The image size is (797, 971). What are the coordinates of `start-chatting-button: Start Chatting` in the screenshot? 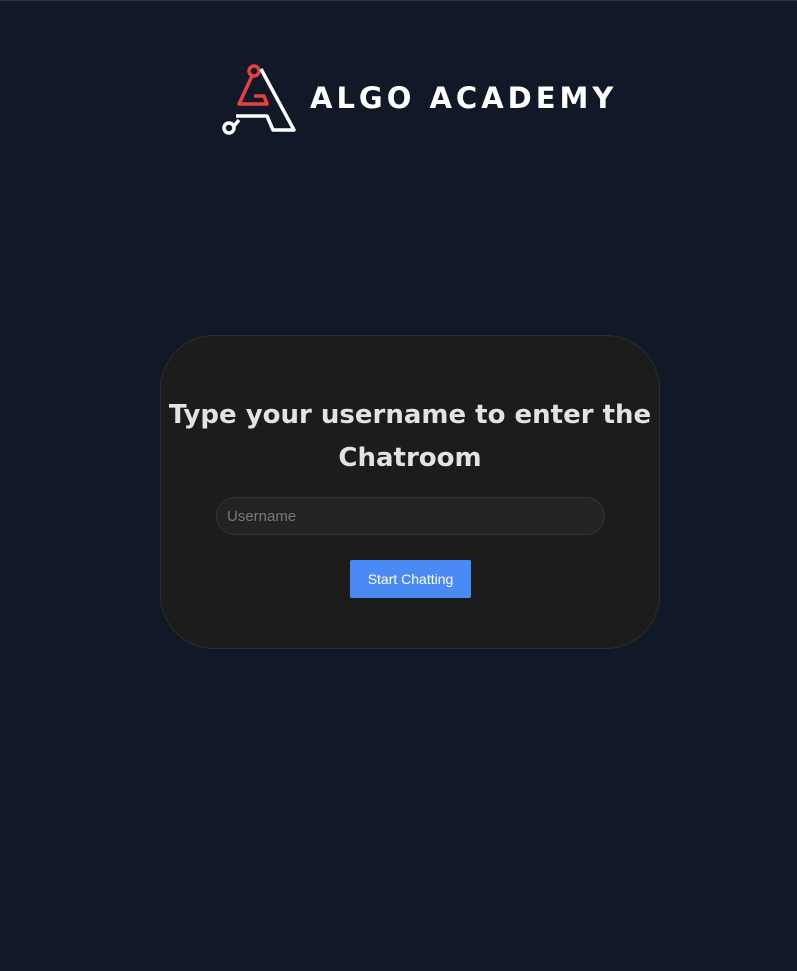 It's located at (410, 579).